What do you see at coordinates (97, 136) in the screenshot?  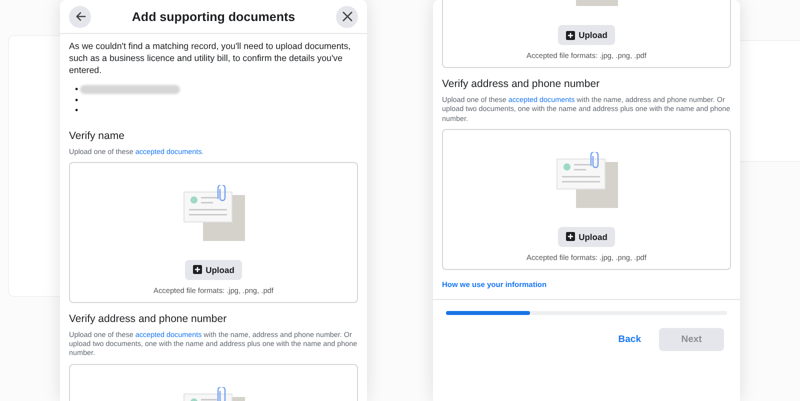 I see `section-heading: Verify name` at bounding box center [97, 136].